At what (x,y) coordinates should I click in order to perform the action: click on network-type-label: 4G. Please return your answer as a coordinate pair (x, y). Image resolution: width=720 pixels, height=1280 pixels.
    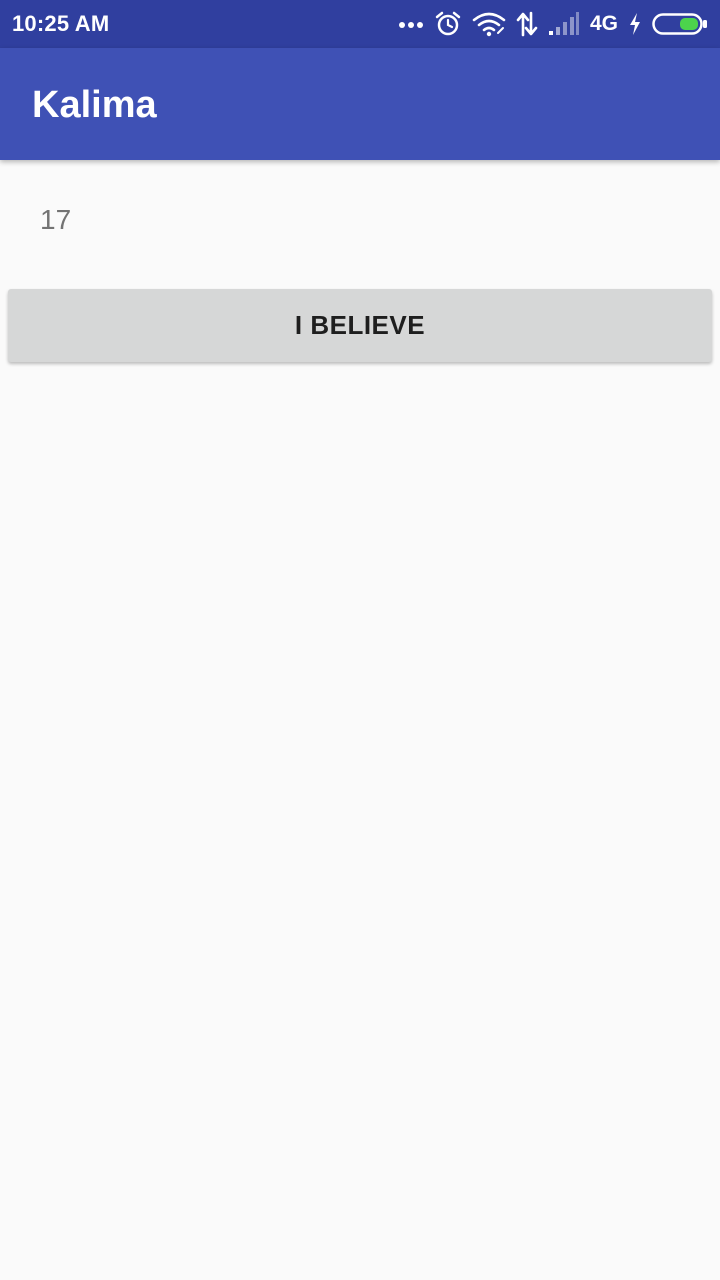
    Looking at the image, I should click on (603, 23).